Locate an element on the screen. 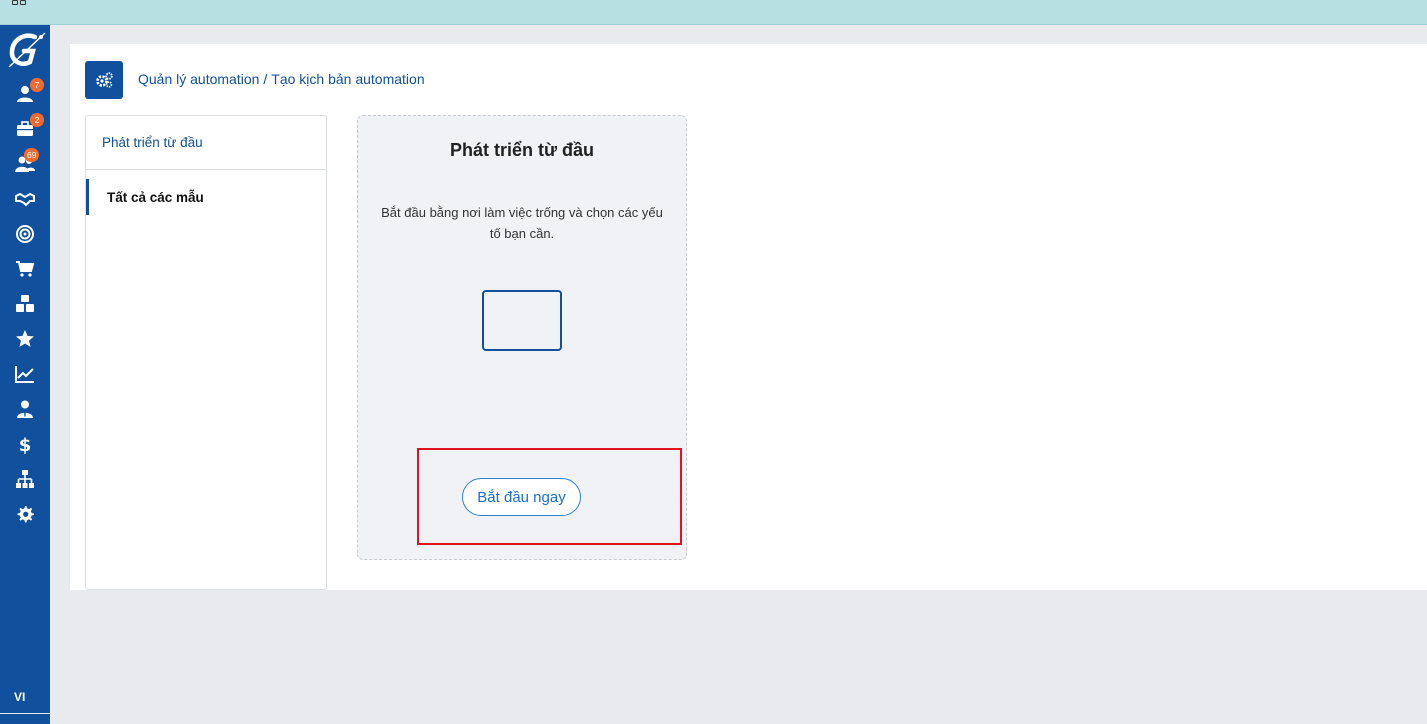  sidebar-item-settings is located at coordinates (25, 514).